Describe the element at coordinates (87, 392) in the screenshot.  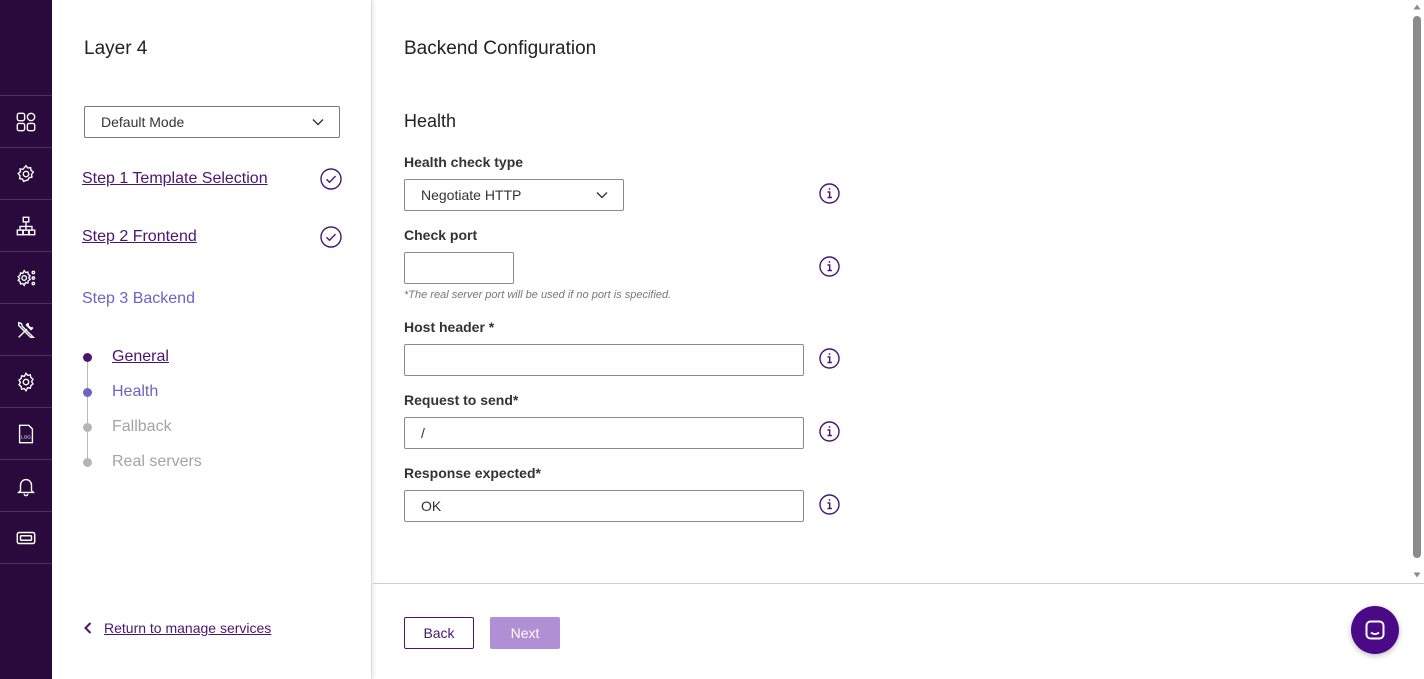
I see `substep-dot-health` at that location.